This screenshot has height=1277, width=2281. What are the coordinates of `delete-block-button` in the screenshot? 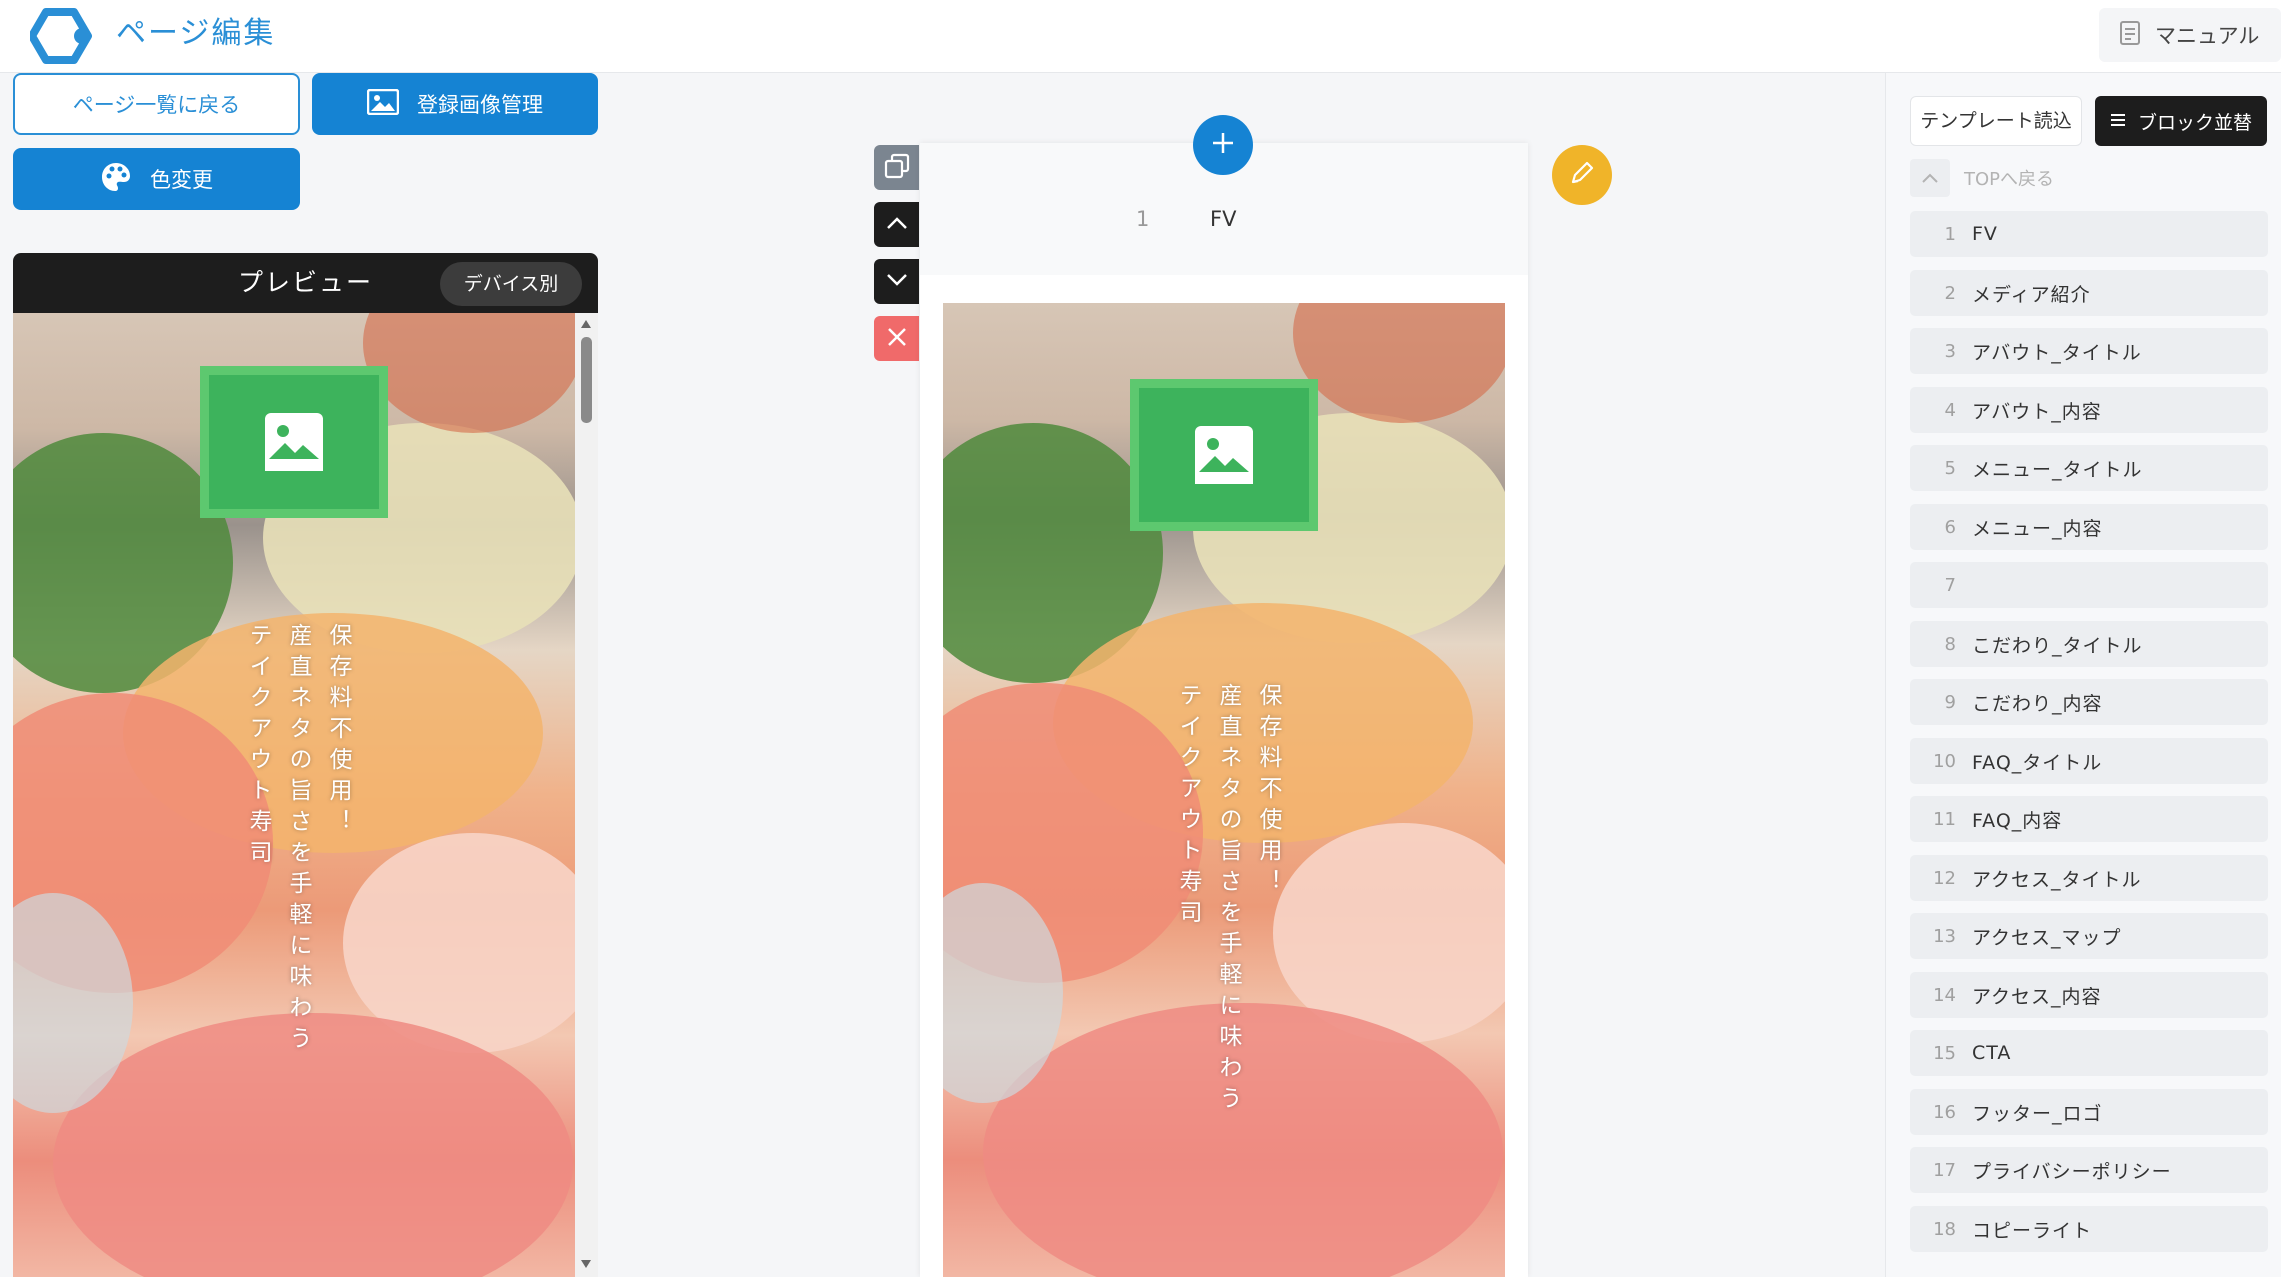 It's located at (896, 338).